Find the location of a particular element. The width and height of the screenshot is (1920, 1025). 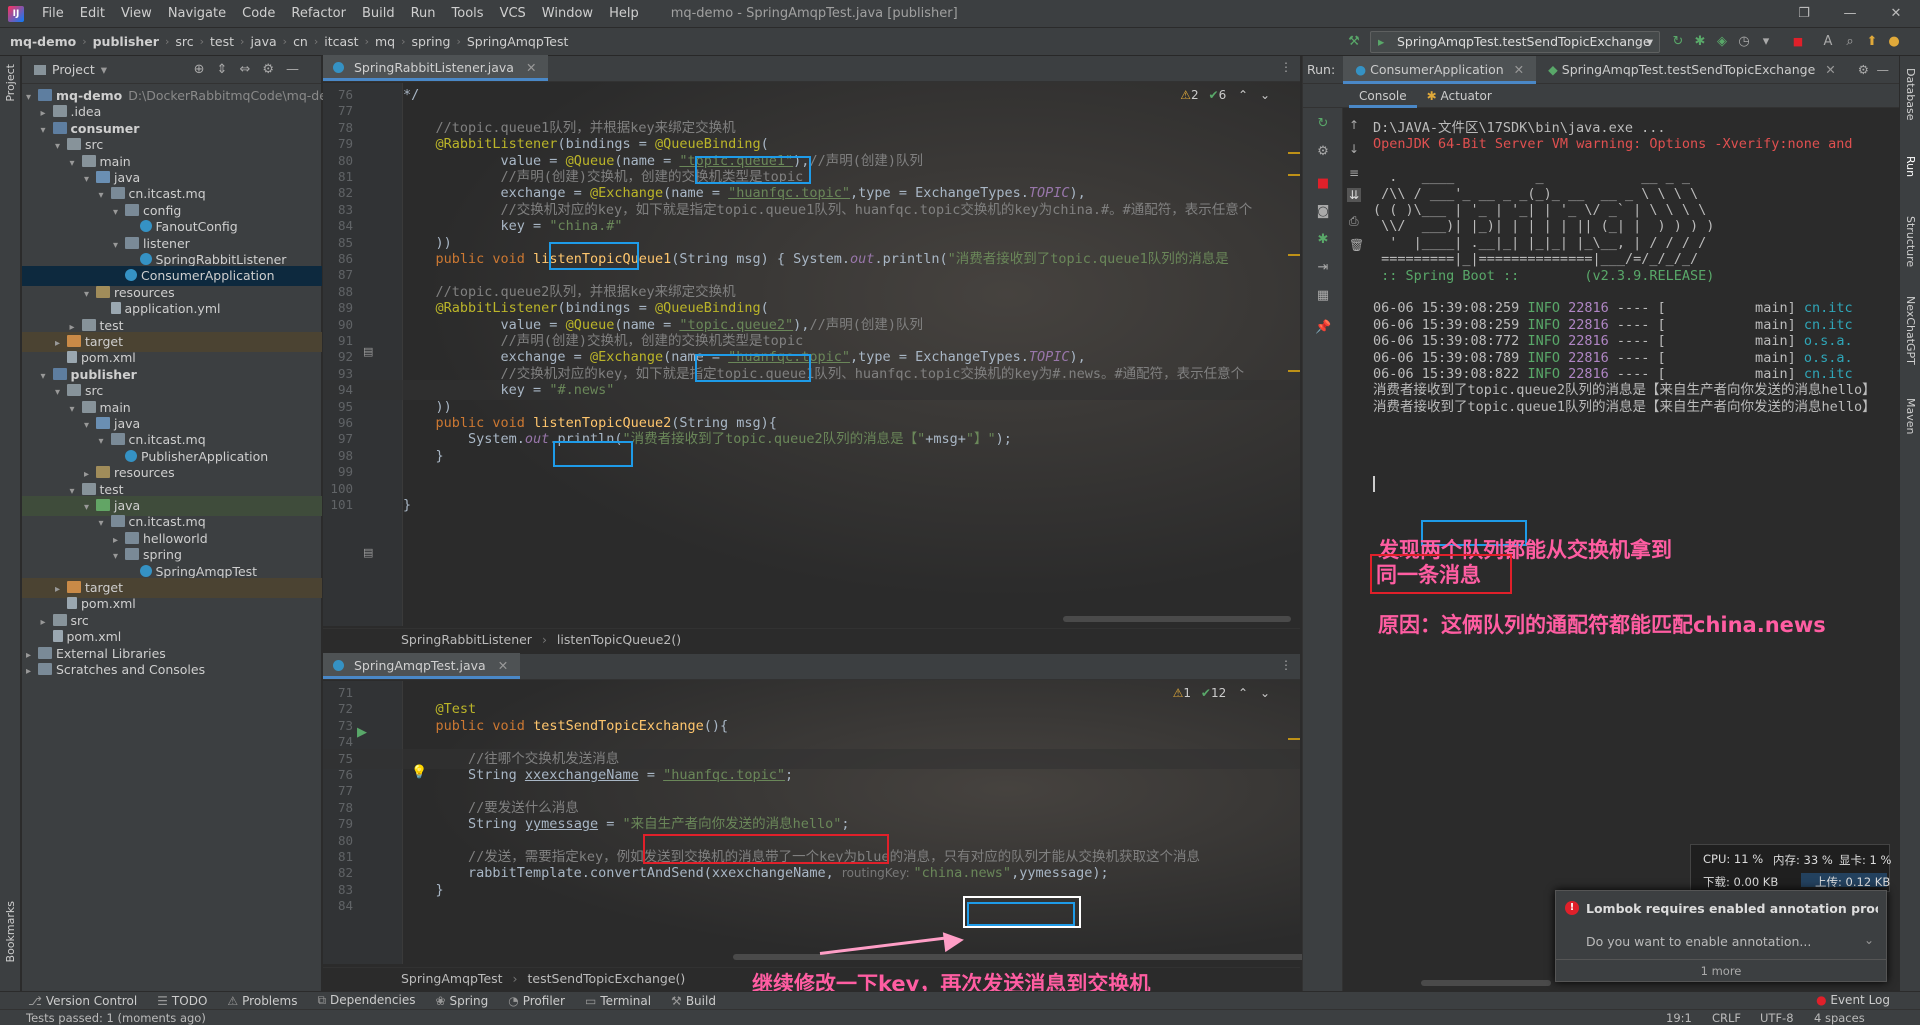

breadcrumb-item: java is located at coordinates (263, 41).